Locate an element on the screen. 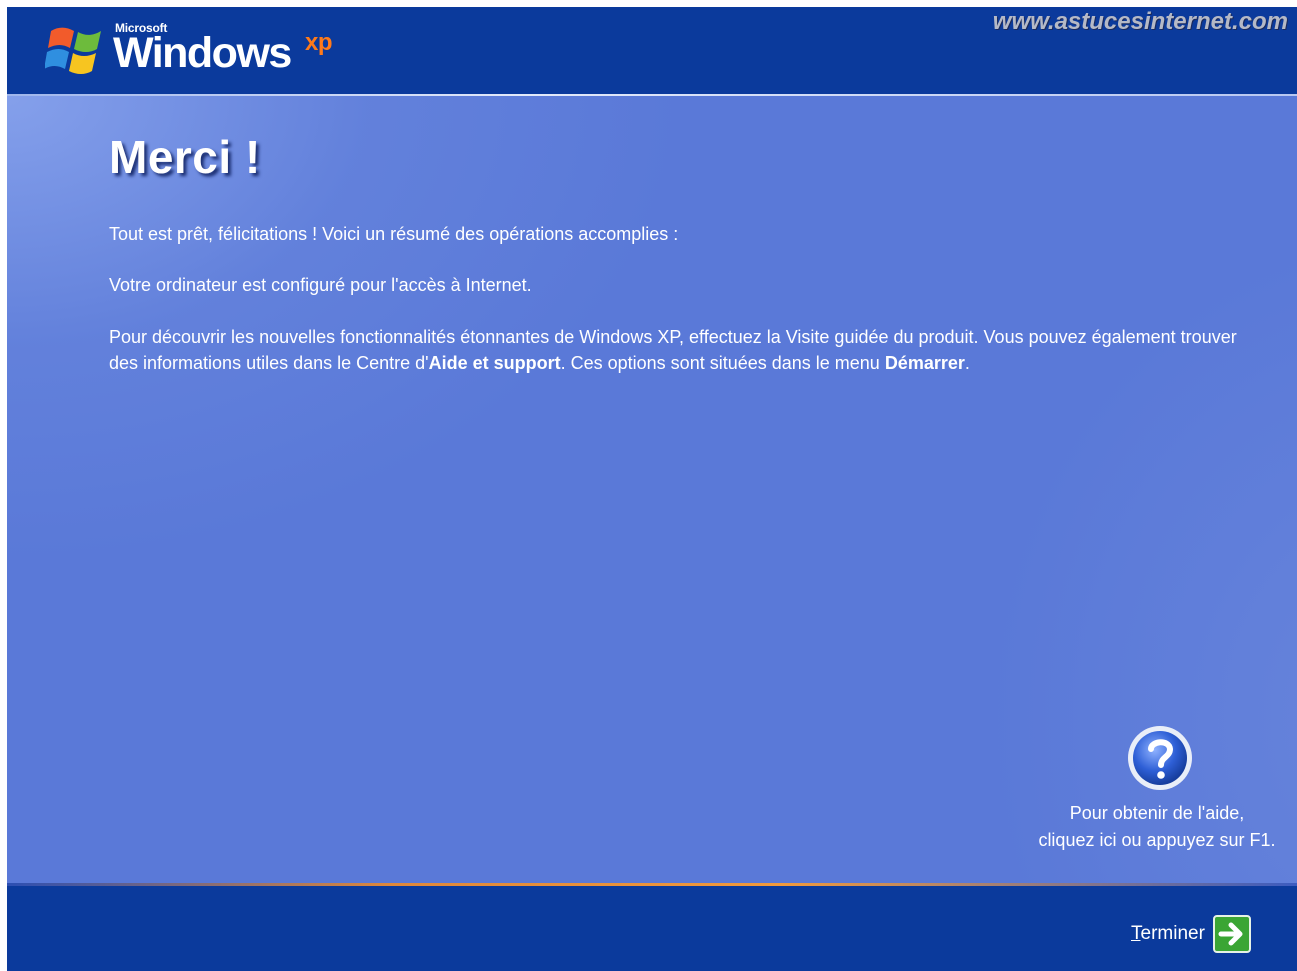 The height and width of the screenshot is (971, 1297). finish-button: Terminer is located at coordinates (1191, 934).